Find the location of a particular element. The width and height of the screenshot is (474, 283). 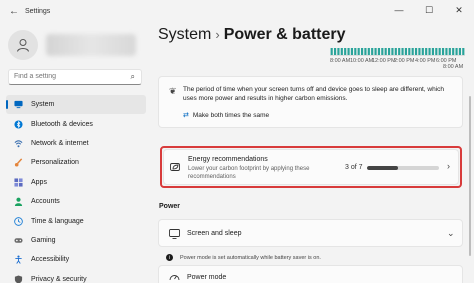

energy-title: Energy recommendations is located at coordinates (228, 159).